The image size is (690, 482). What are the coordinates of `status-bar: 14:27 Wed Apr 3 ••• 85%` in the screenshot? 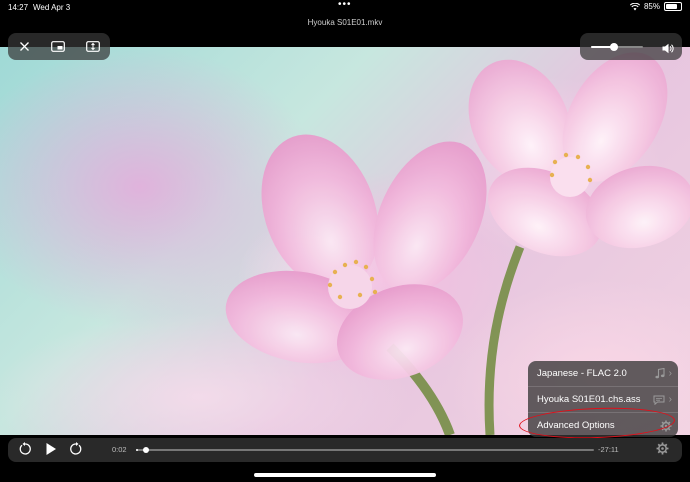 It's located at (345, 7).